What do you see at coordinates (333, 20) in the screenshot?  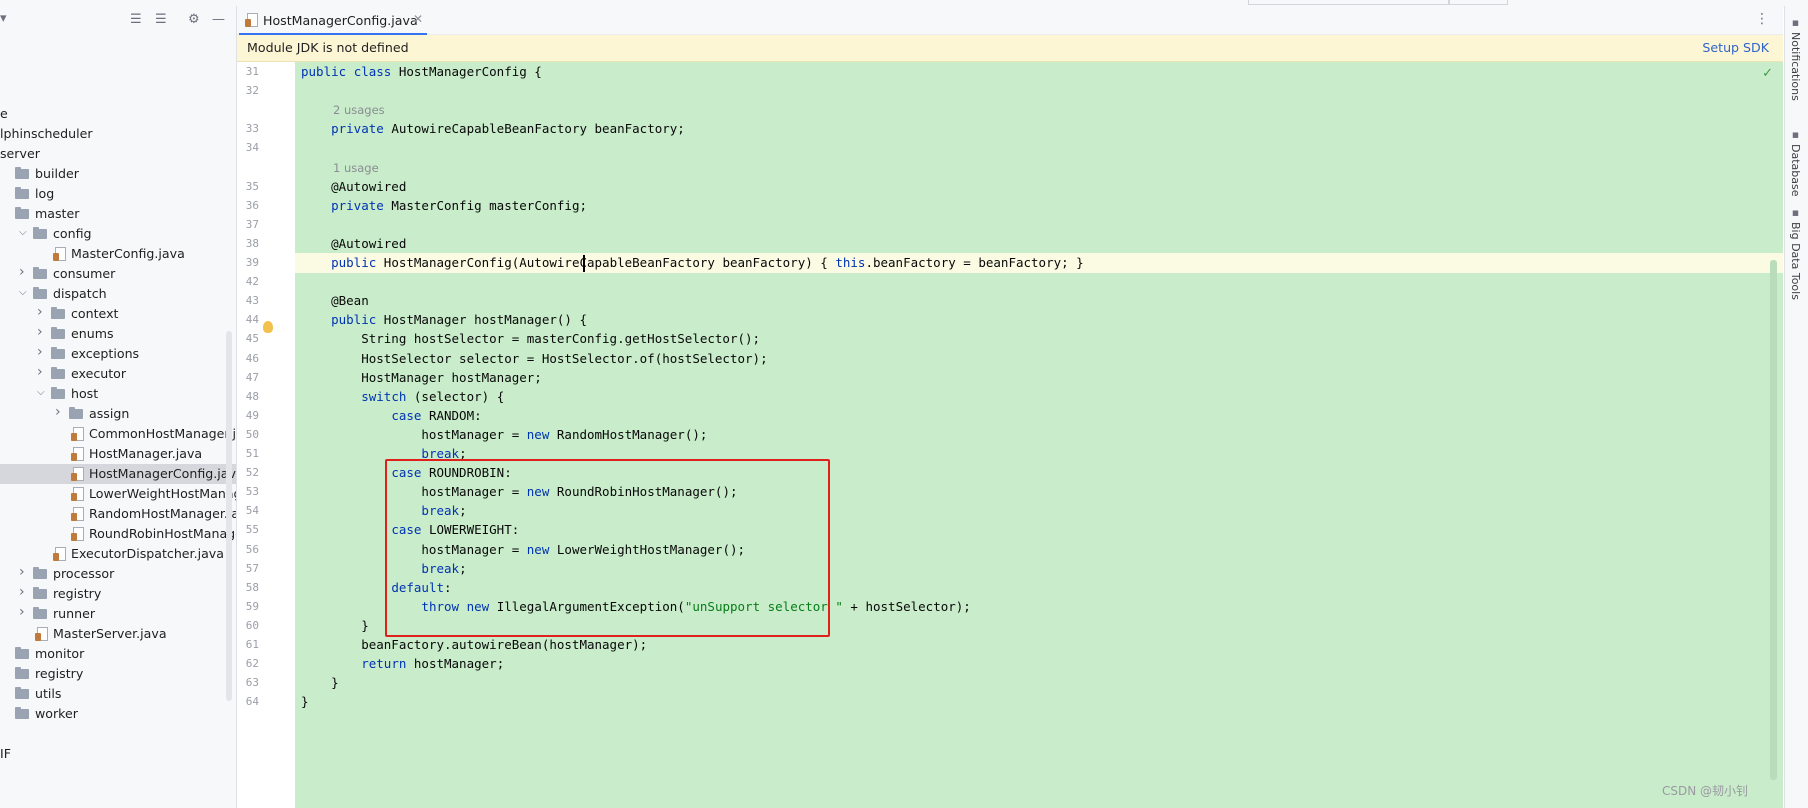 I see `tab-hostmanagerconfig: HostManagerConfig.java ✕` at bounding box center [333, 20].